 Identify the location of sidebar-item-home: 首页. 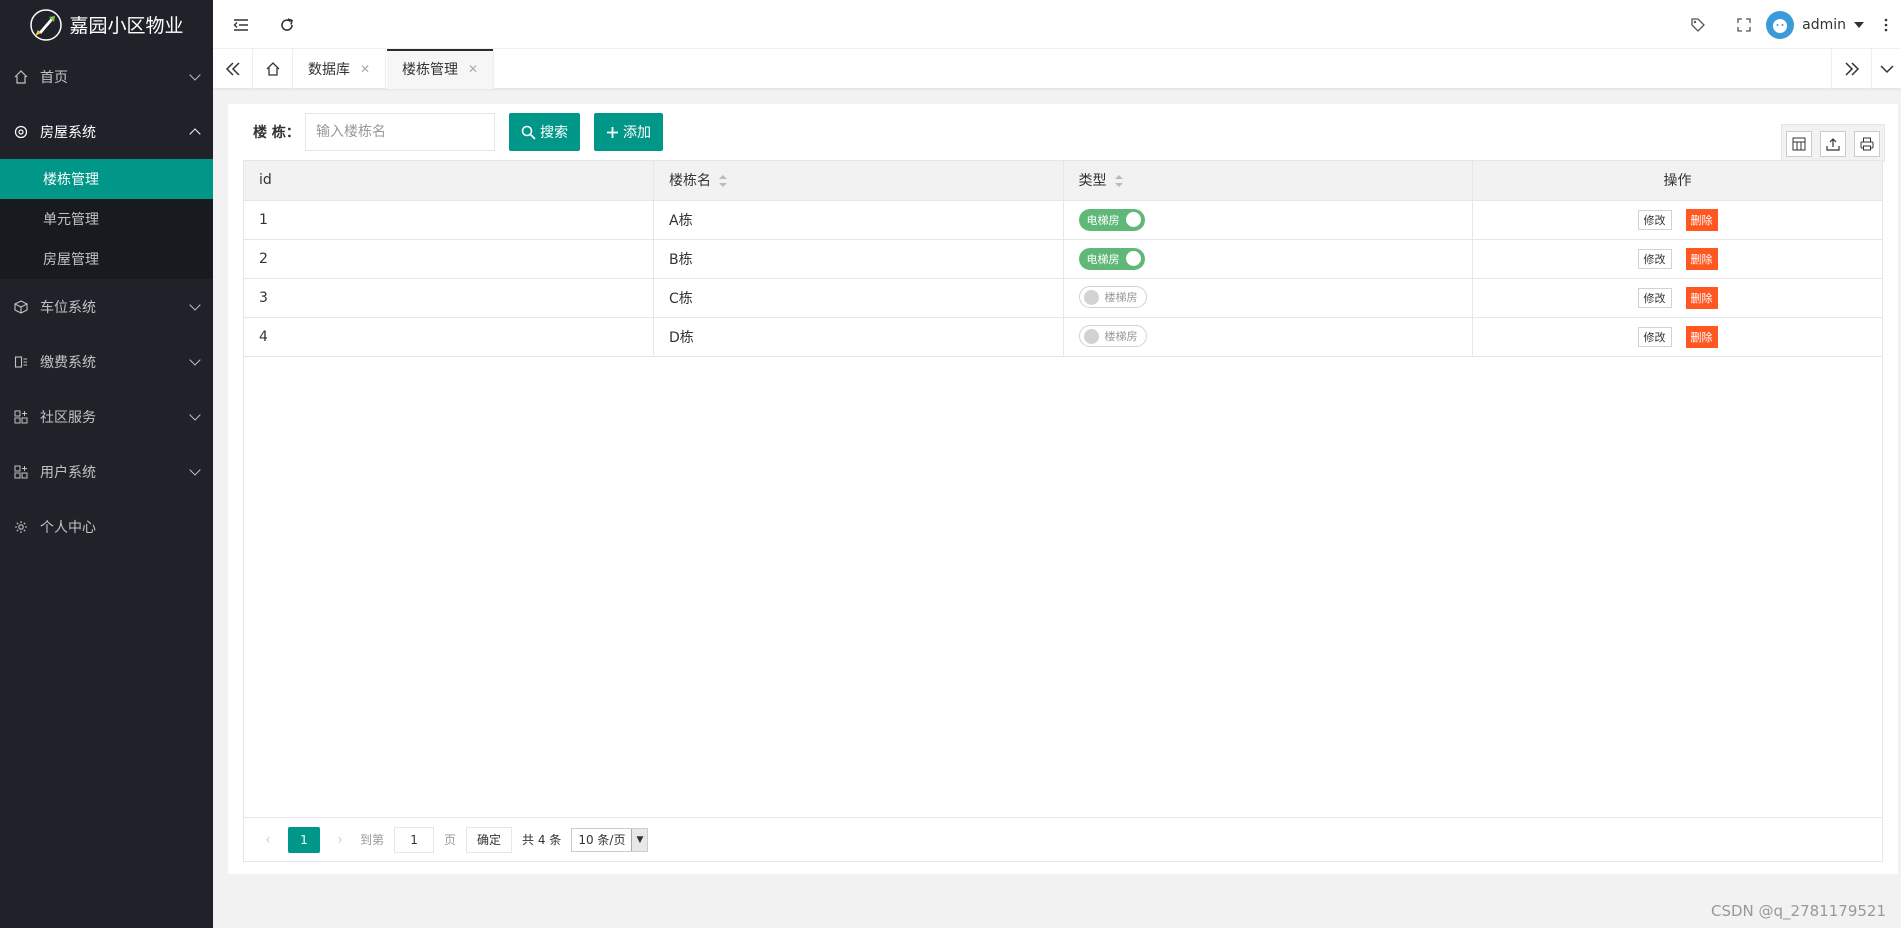
(106, 76).